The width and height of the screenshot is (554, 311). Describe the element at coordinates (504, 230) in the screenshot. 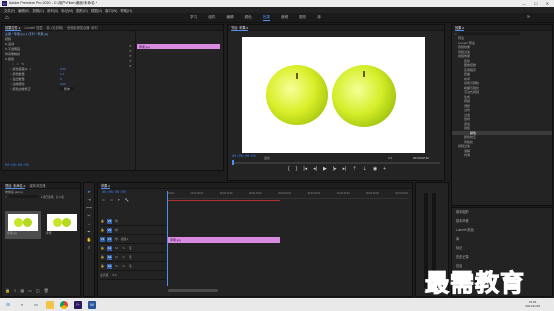

I see `panel-lumetri-color: Lumetri 颜色` at that location.